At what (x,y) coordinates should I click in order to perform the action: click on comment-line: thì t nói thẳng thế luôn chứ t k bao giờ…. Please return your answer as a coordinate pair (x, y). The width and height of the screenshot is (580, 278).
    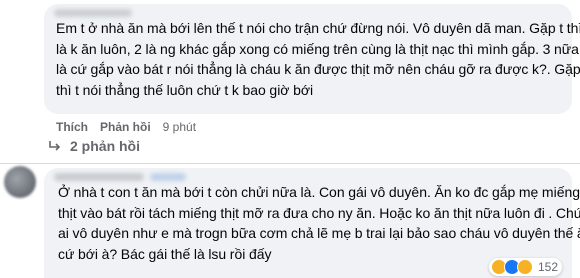
    Looking at the image, I should click on (185, 89).